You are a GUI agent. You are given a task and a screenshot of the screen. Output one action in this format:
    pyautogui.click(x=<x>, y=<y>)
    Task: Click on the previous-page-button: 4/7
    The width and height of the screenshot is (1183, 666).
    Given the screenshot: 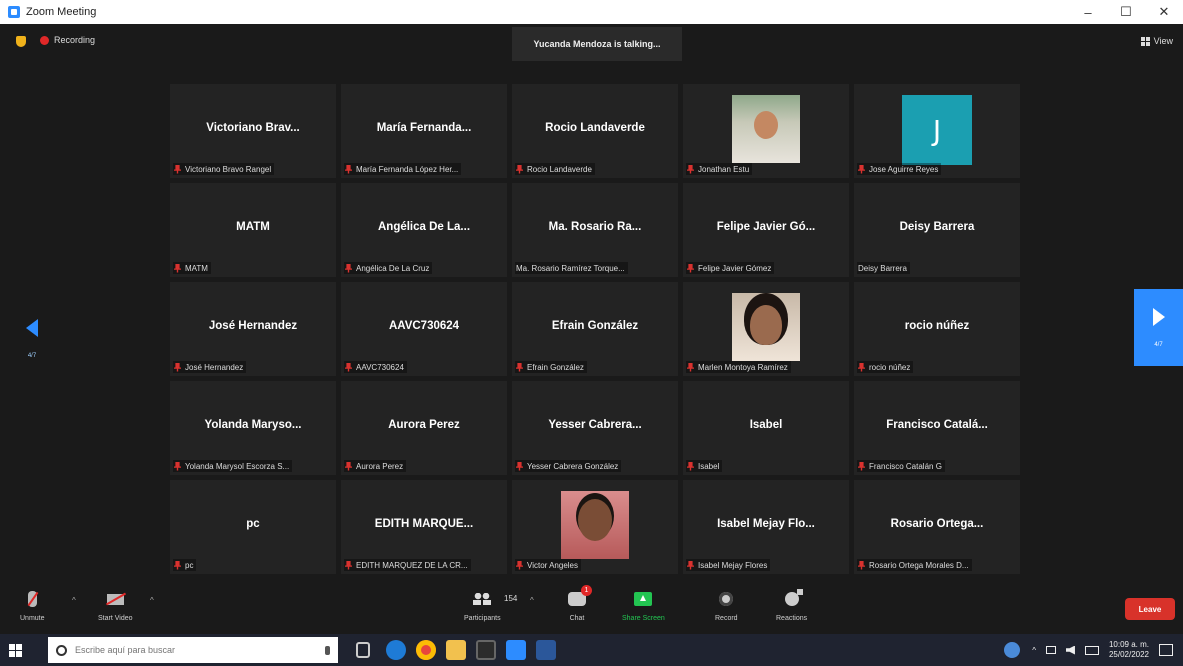 What is the action you would take?
    pyautogui.click(x=32, y=339)
    